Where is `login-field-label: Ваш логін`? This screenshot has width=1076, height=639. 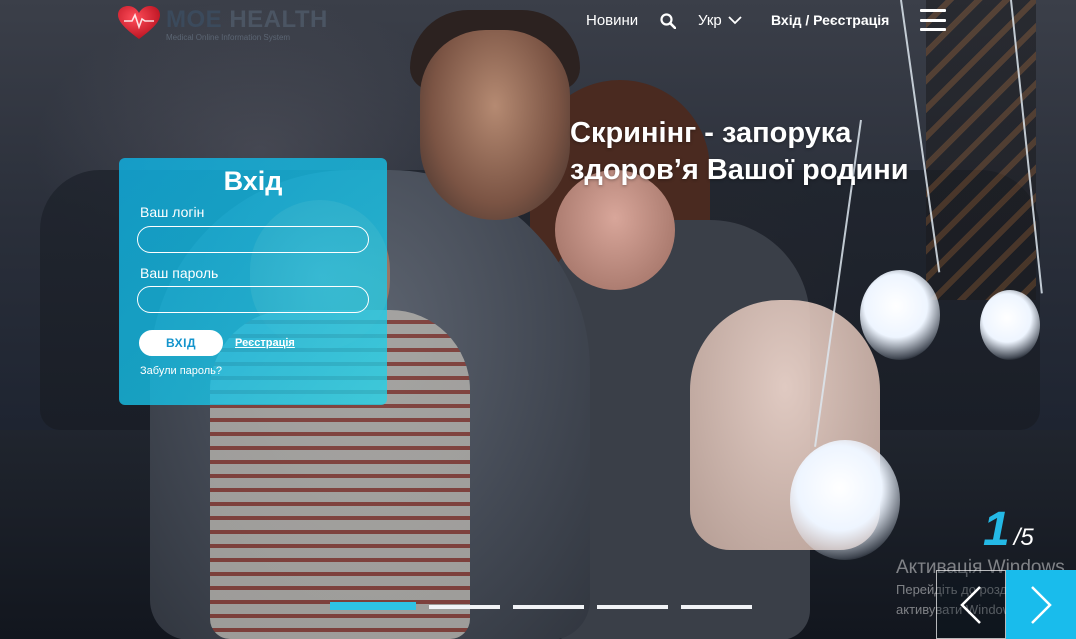
login-field-label: Ваш логін is located at coordinates (172, 212).